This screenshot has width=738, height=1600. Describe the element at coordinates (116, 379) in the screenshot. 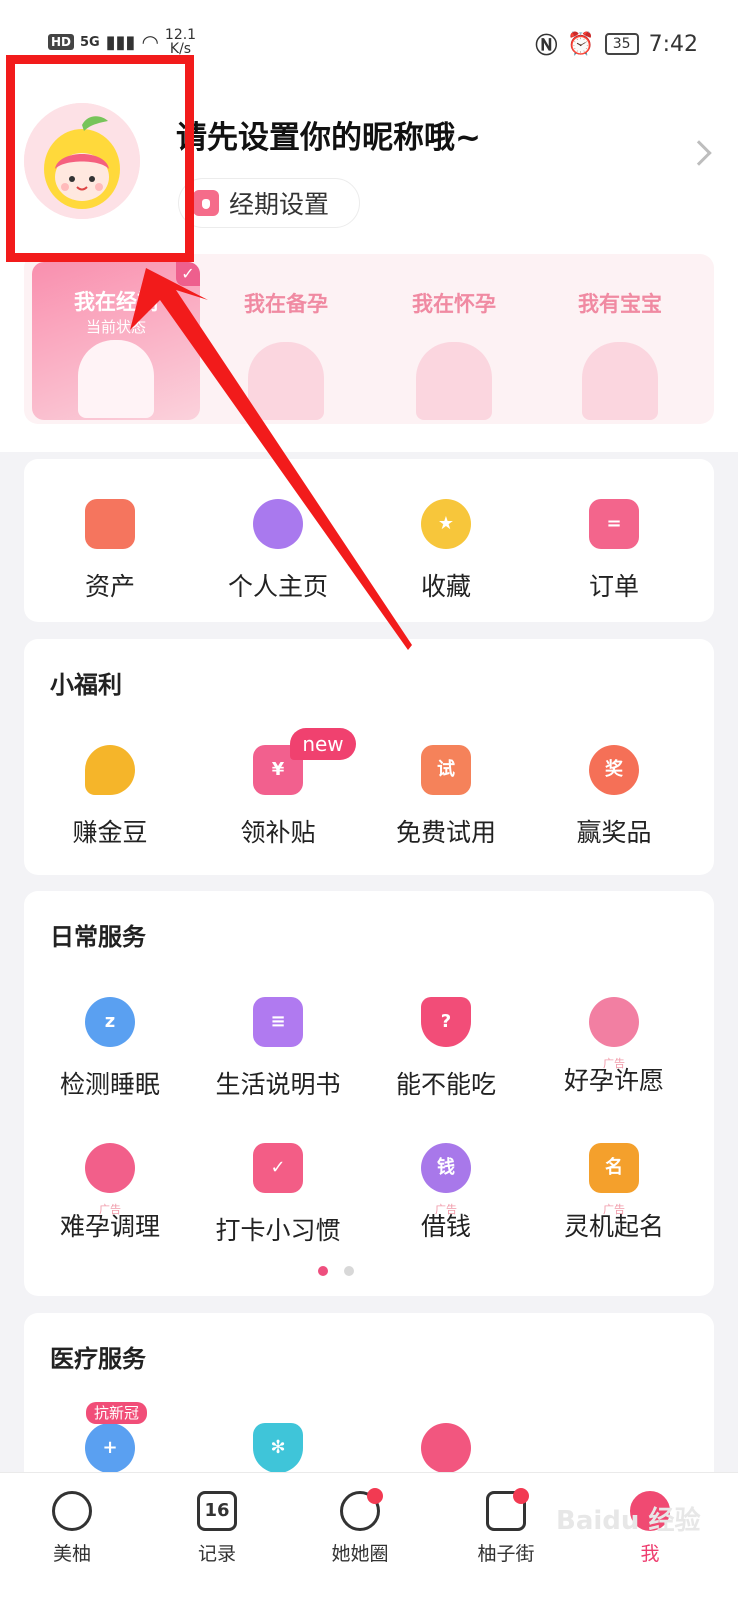

I see `calendar-illustration-icon` at that location.